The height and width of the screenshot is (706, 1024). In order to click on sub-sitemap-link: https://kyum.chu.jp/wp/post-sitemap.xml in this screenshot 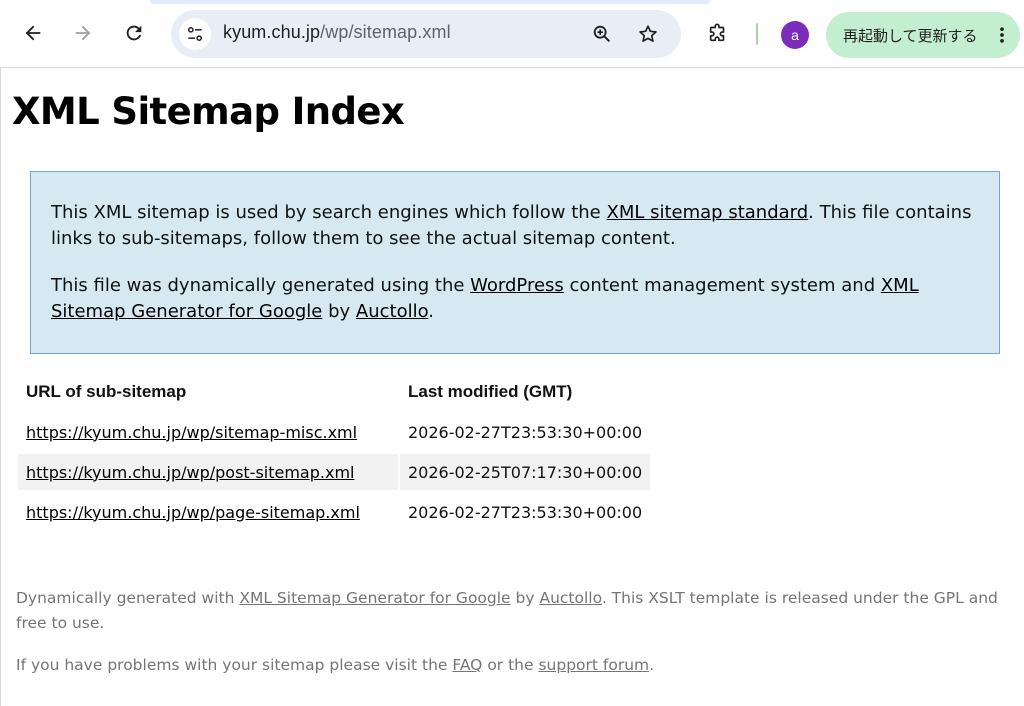, I will do `click(190, 472)`.